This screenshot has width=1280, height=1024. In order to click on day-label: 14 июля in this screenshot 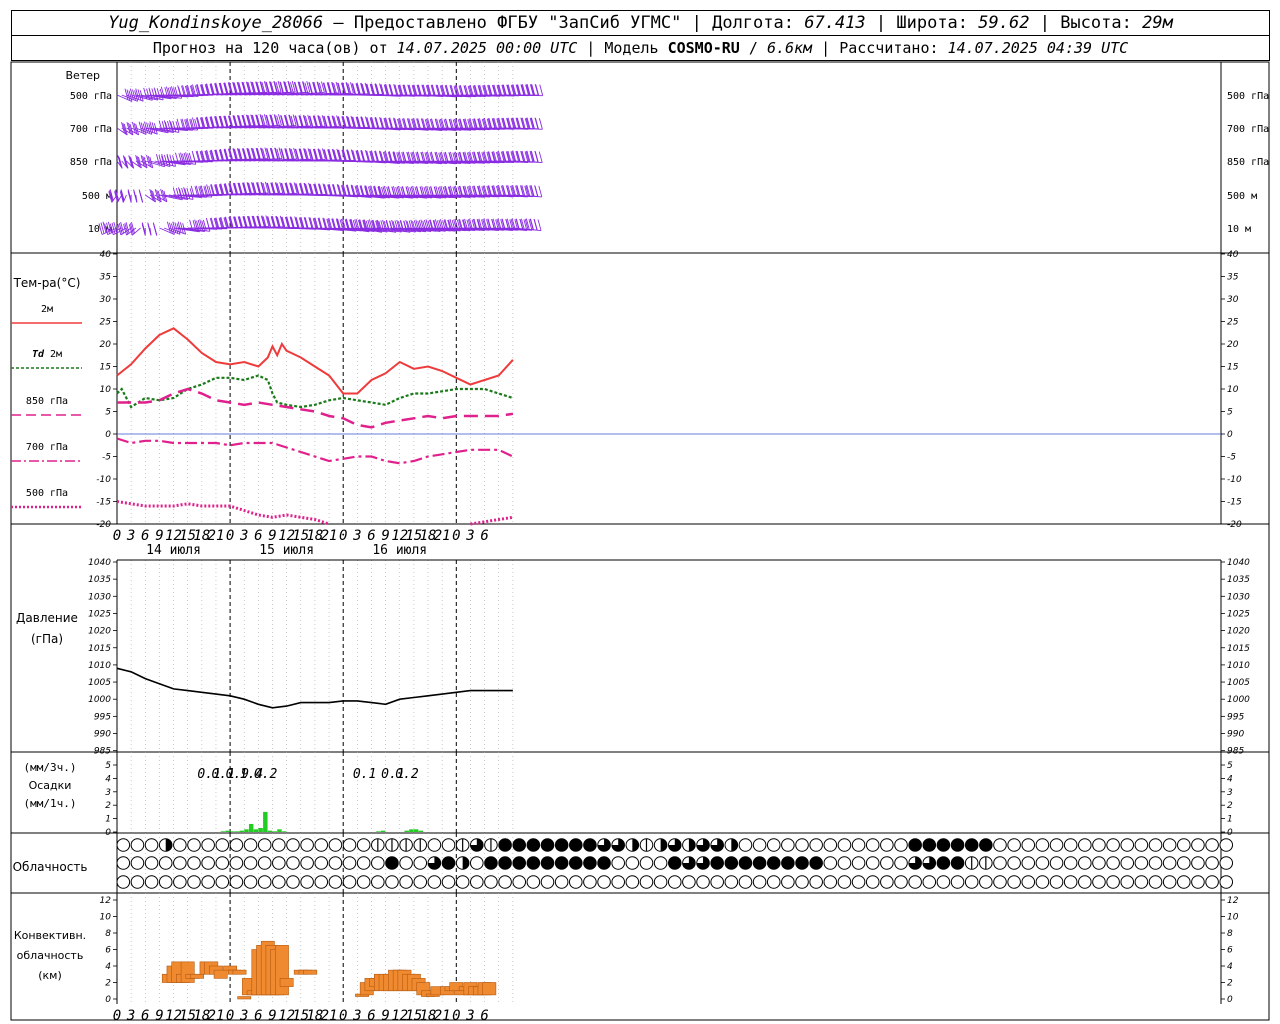, I will do `click(173, 550)`.